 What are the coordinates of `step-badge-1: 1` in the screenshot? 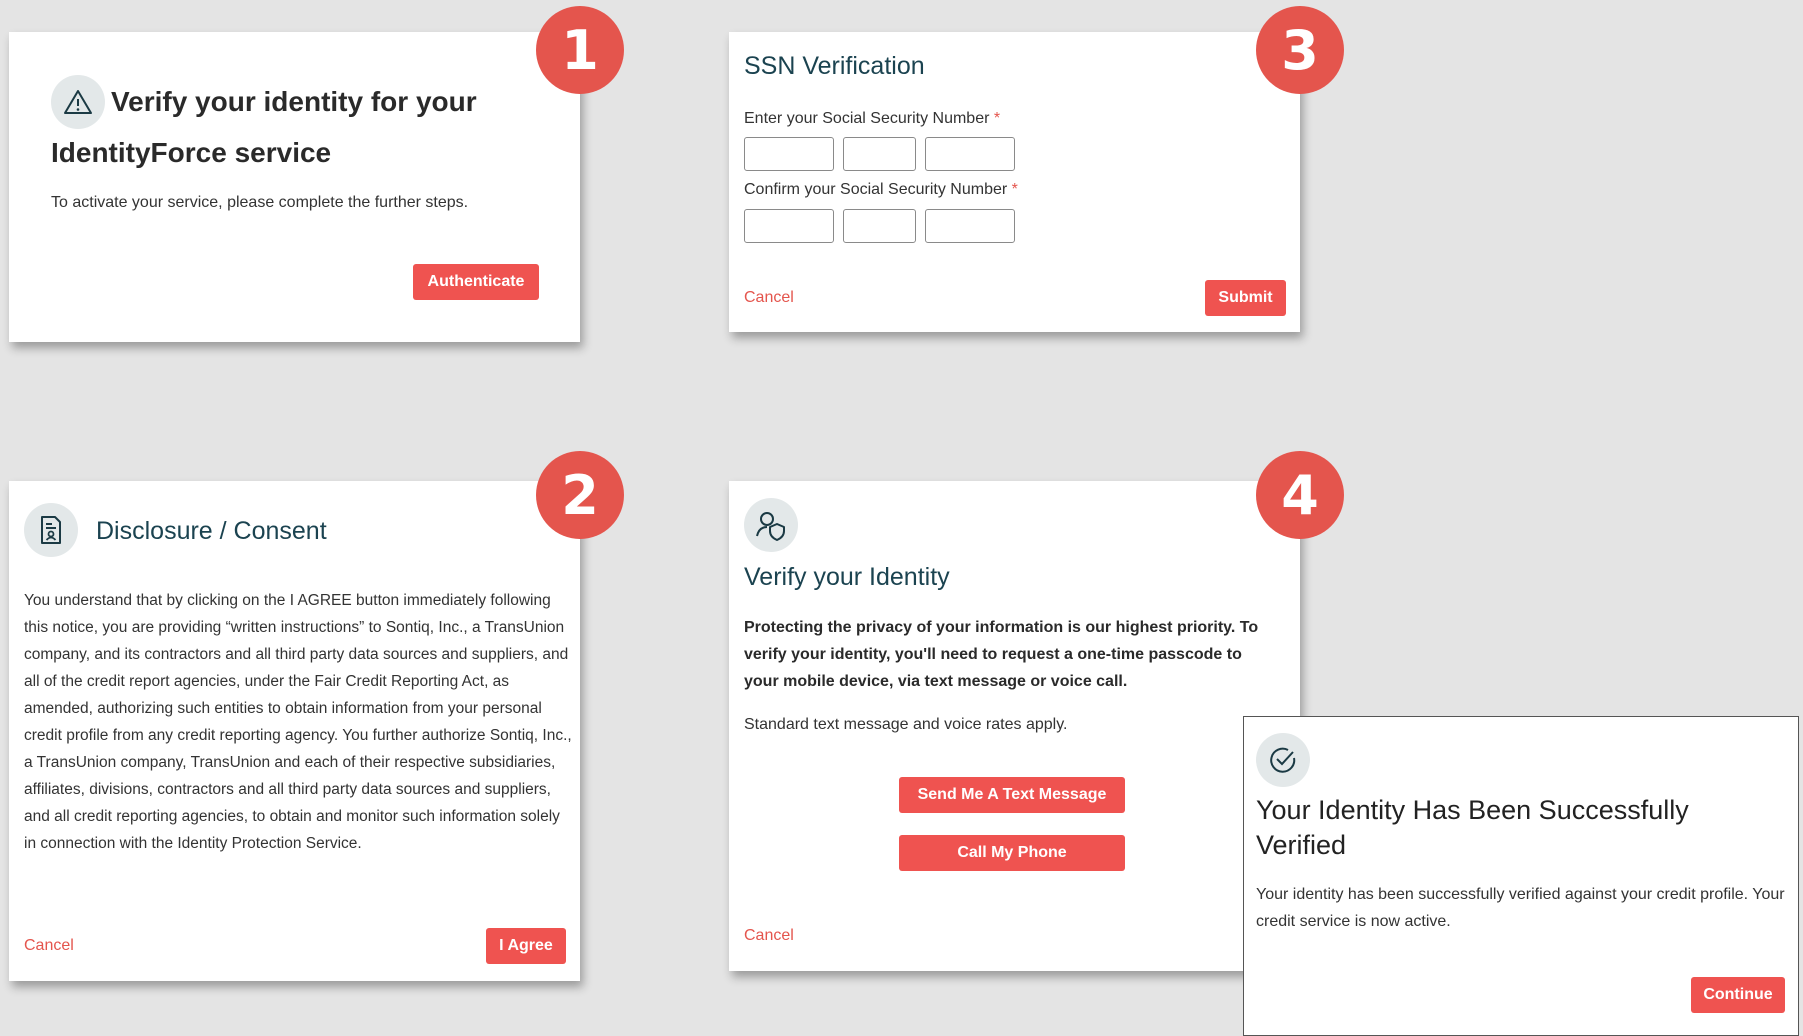 It's located at (580, 50).